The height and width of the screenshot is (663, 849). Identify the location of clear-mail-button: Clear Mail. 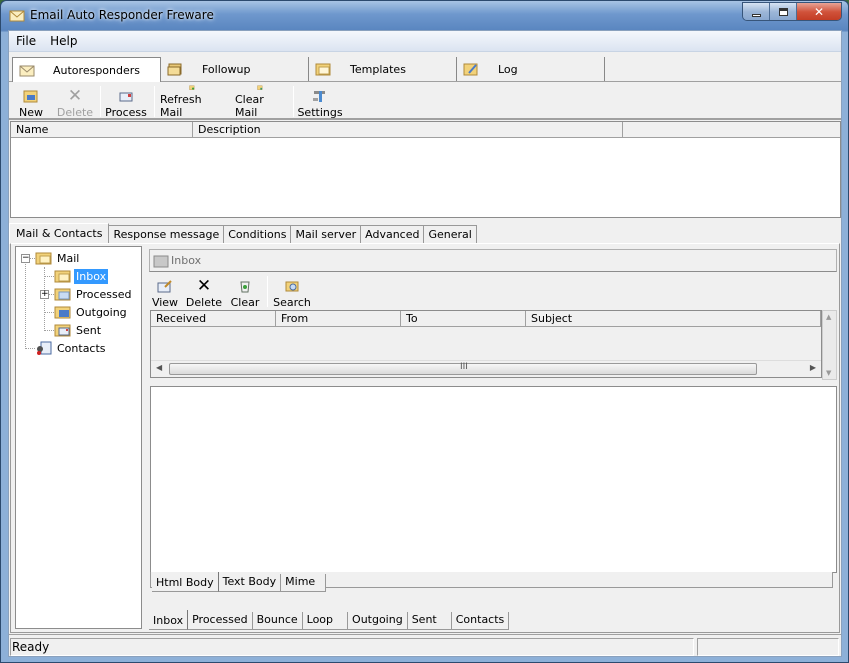
(260, 102).